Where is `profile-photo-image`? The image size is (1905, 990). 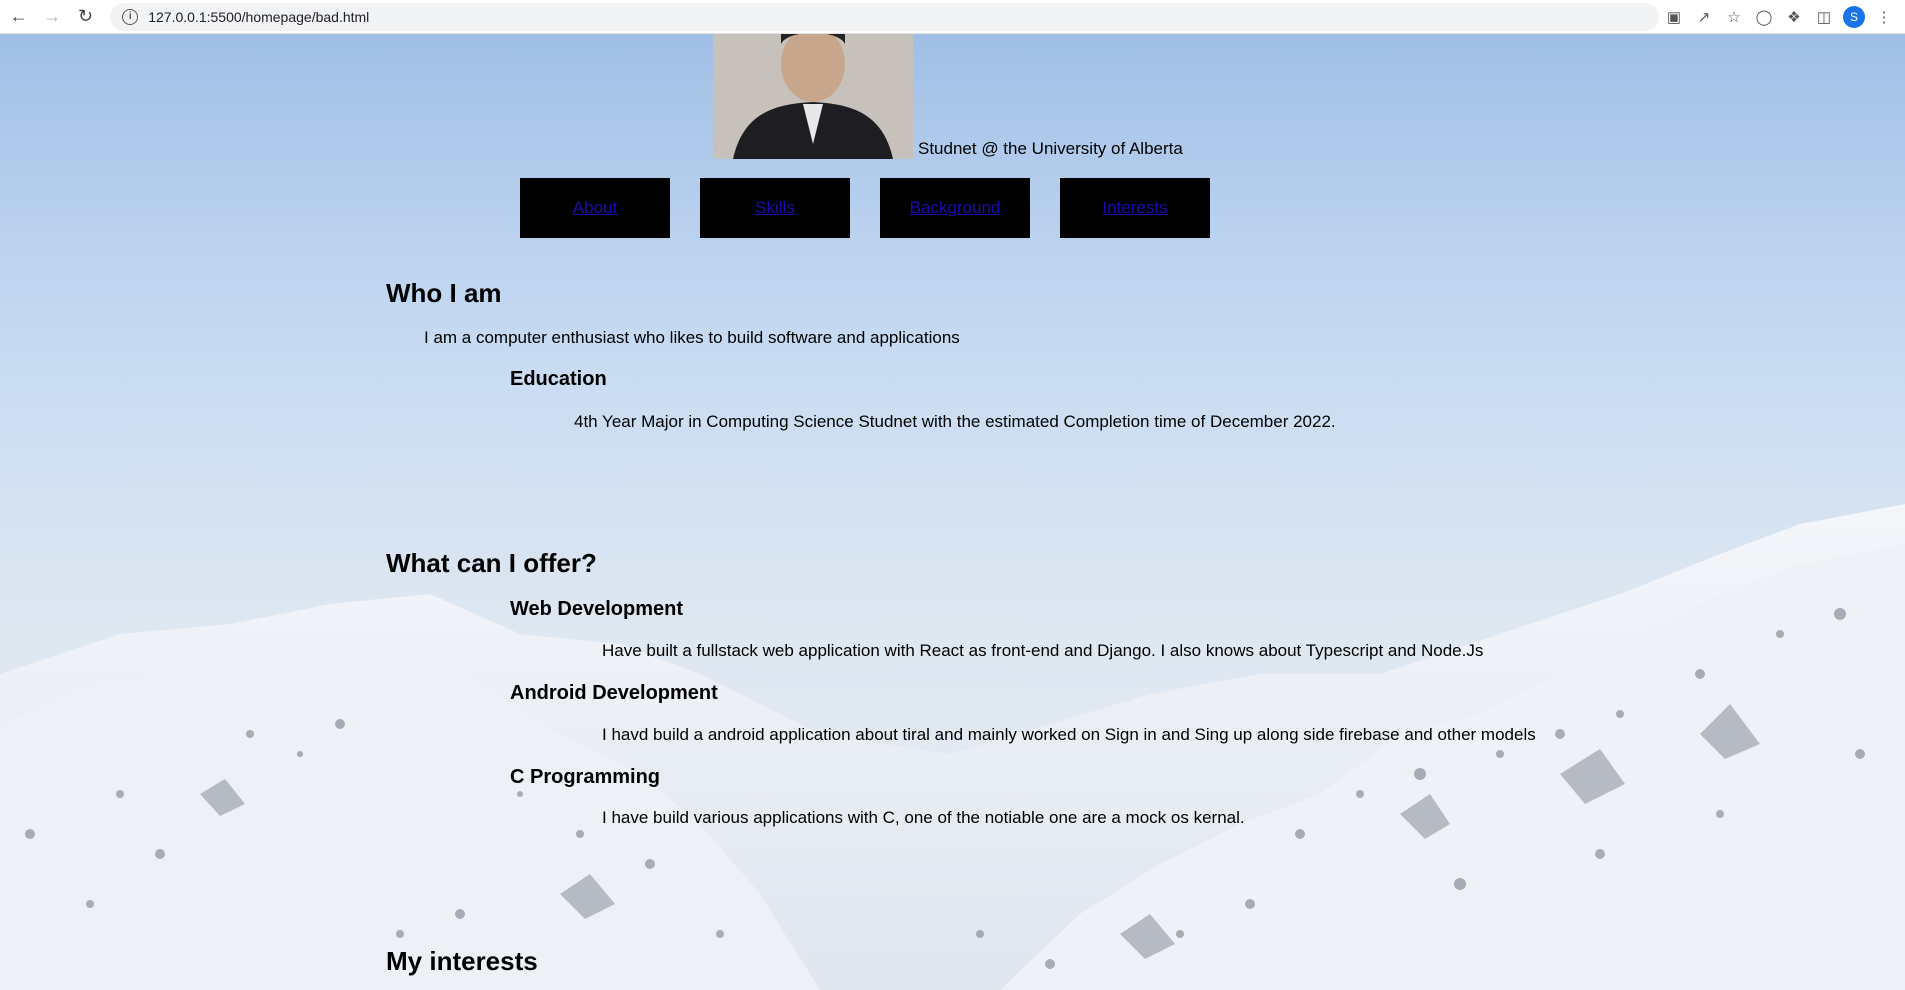
profile-photo-image is located at coordinates (813, 96).